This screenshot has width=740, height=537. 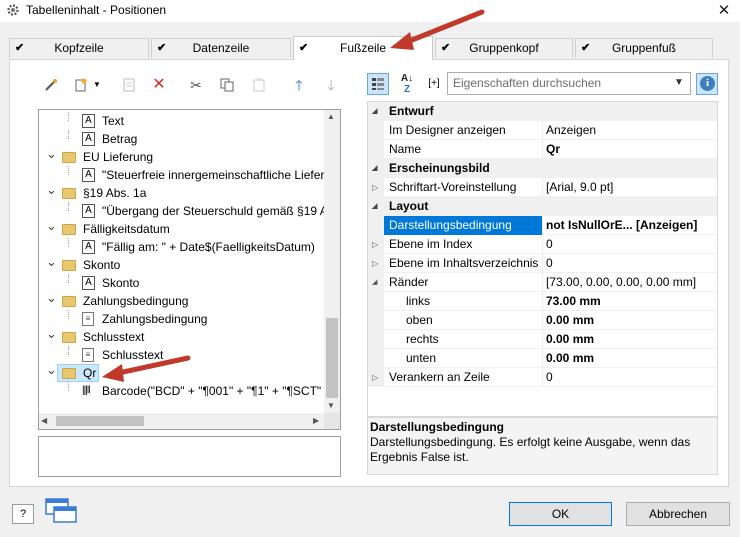 I want to click on property-row: ◢ Ränder [73.00, 0.00, 0.00, 0.00 mm], so click(x=542, y=282).